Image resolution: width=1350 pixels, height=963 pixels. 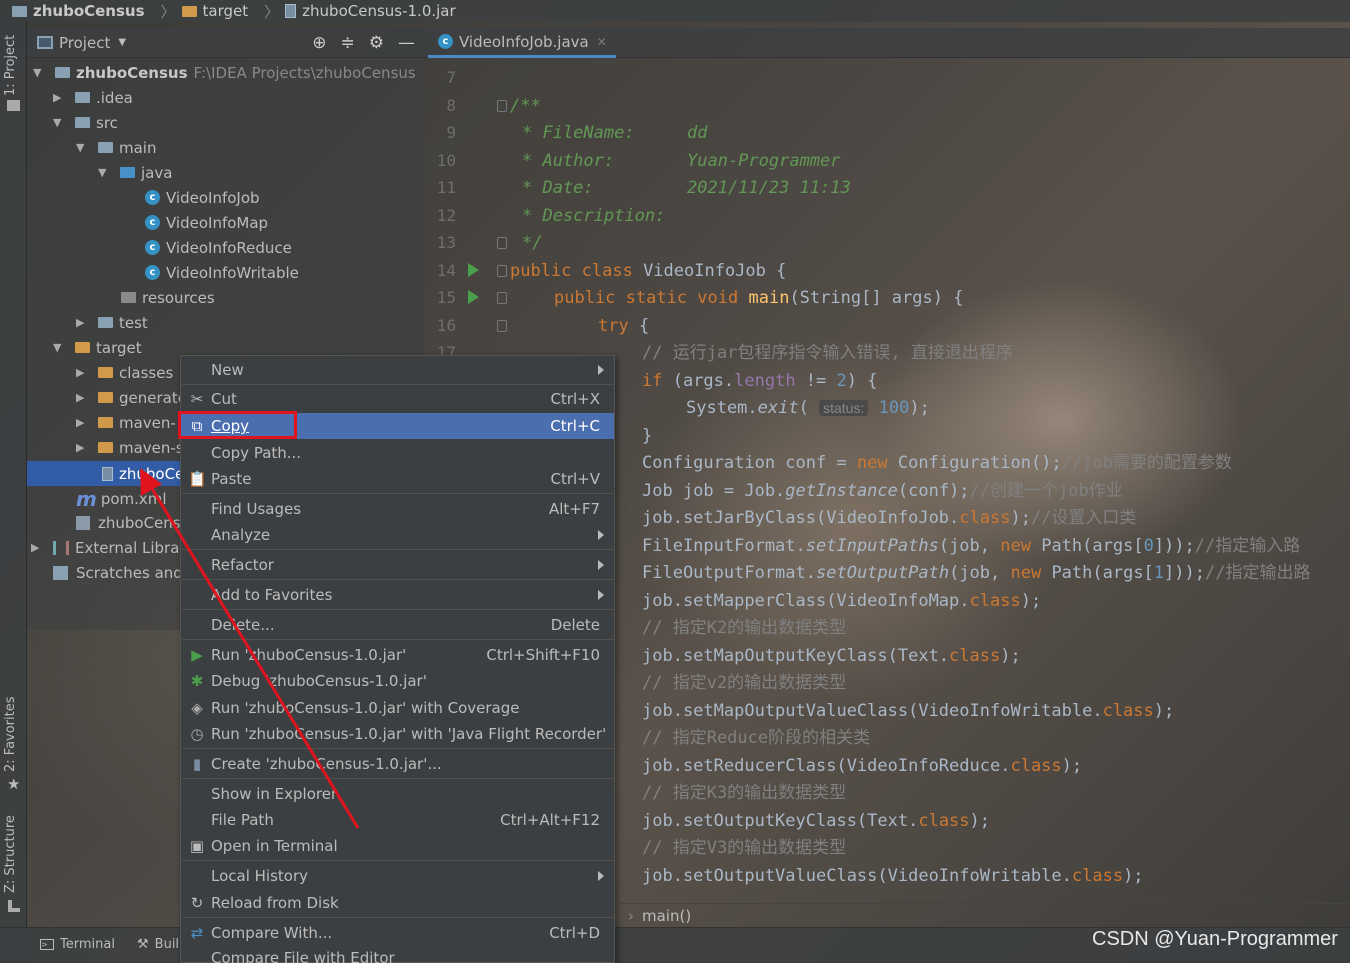 What do you see at coordinates (319, 43) in the screenshot?
I see `locate-icon: ⊕` at bounding box center [319, 43].